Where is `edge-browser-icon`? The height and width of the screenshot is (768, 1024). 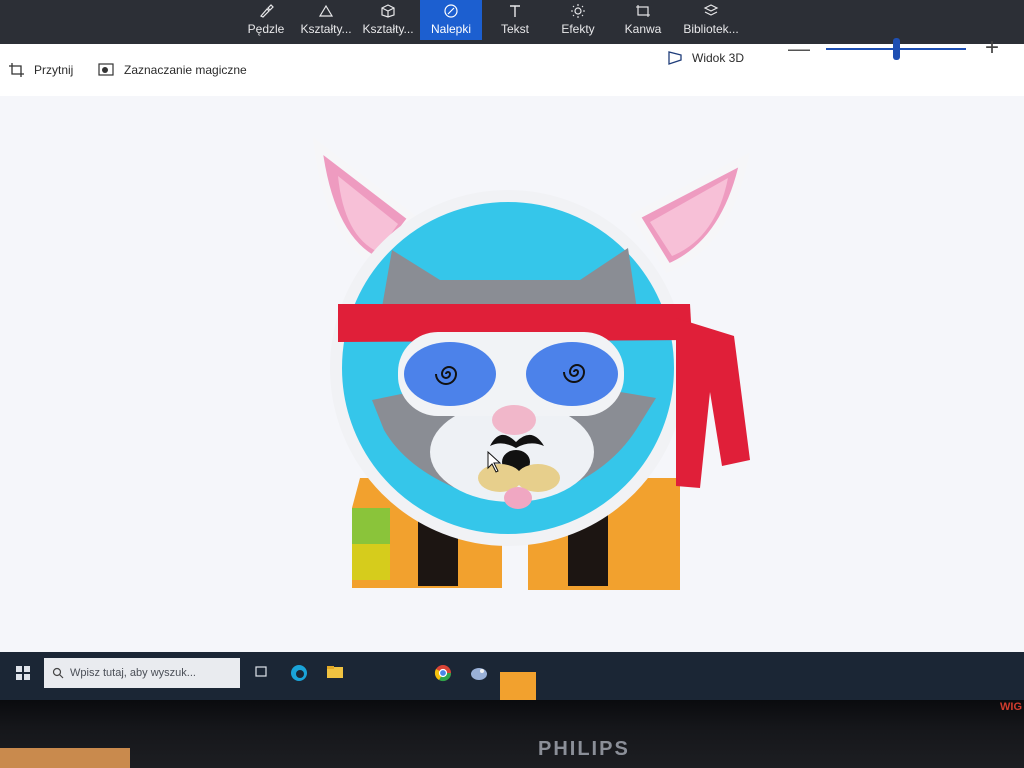 edge-browser-icon is located at coordinates (299, 673).